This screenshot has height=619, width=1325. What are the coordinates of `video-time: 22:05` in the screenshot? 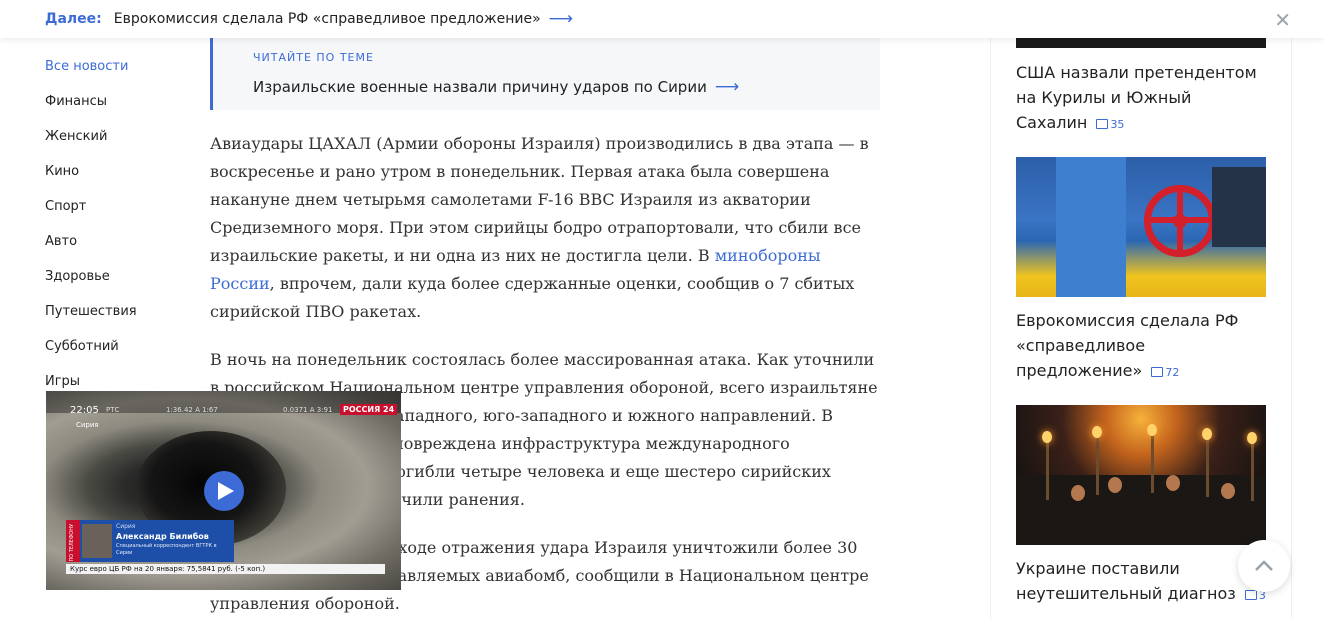 It's located at (84, 410).